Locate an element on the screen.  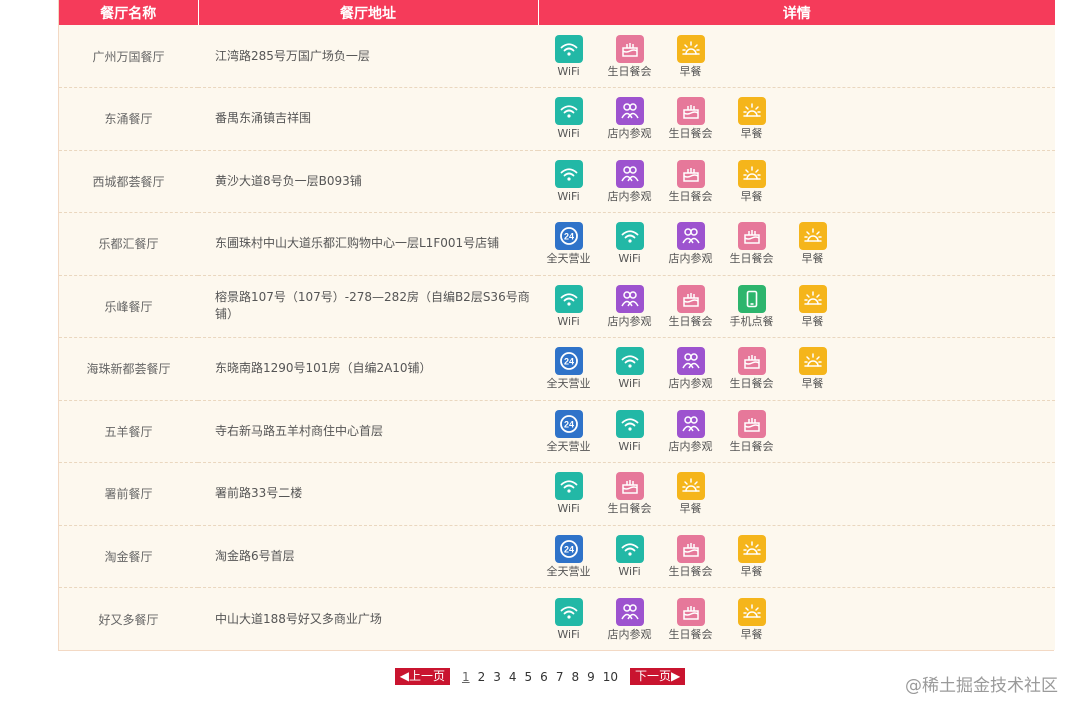
next-page-button: 下一页▶ is located at coordinates (658, 676).